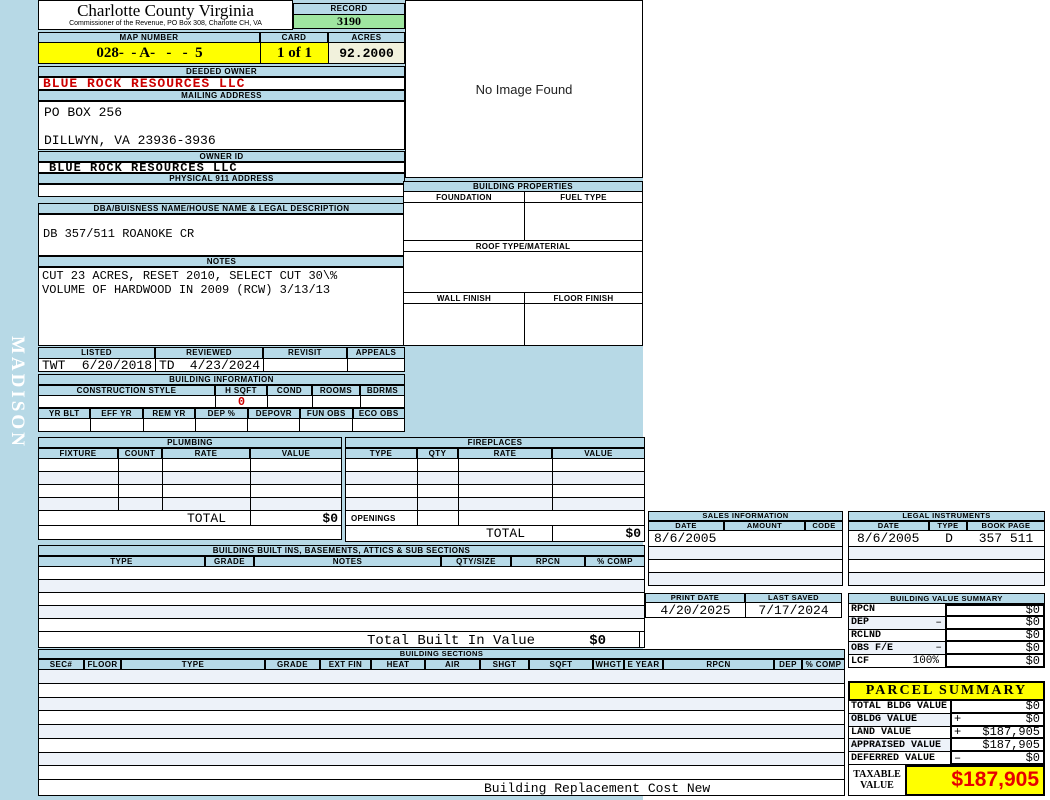 This screenshot has height=800, width=1050. Describe the element at coordinates (948, 526) in the screenshot. I see `legal-col-type: TYPE` at that location.